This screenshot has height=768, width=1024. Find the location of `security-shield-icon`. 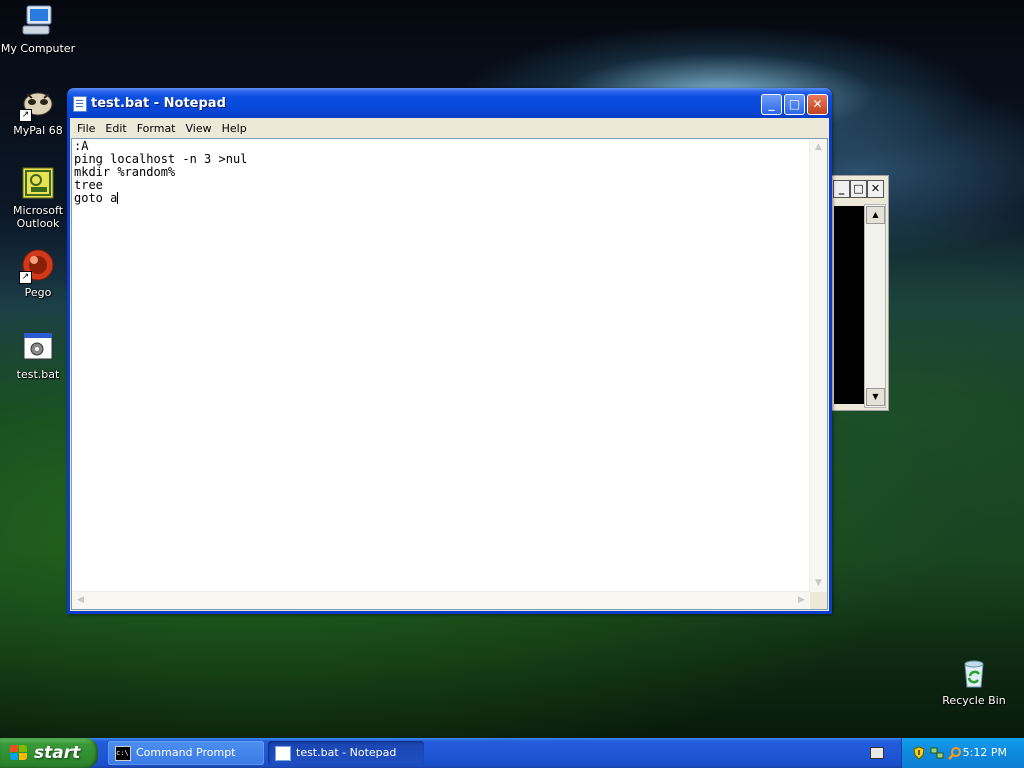

security-shield-icon is located at coordinates (919, 752).